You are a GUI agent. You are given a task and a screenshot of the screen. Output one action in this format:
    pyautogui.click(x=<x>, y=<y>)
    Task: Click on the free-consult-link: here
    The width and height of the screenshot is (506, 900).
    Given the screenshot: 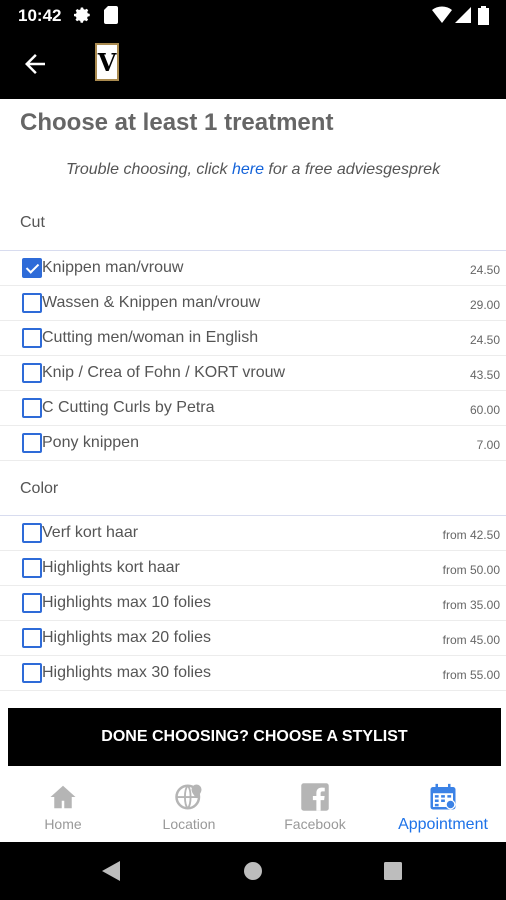 What is the action you would take?
    pyautogui.click(x=248, y=169)
    